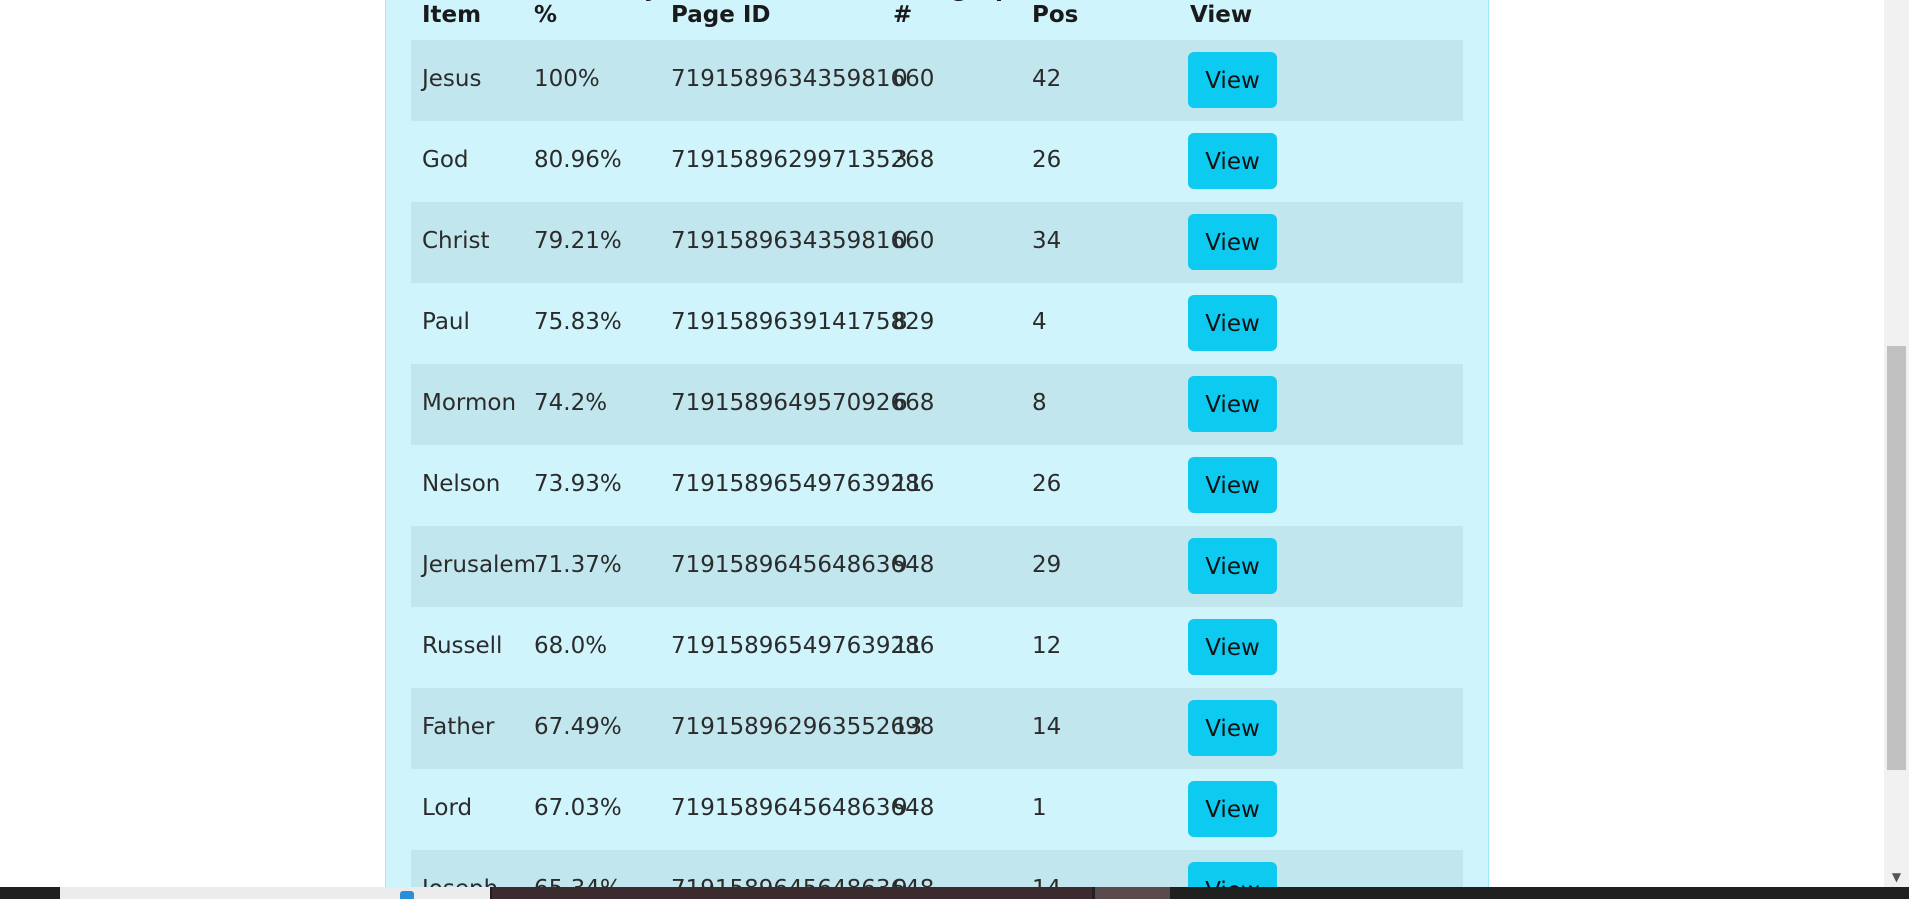 The width and height of the screenshot is (1909, 899). Describe the element at coordinates (1221, 15) in the screenshot. I see `header-view: View` at that location.